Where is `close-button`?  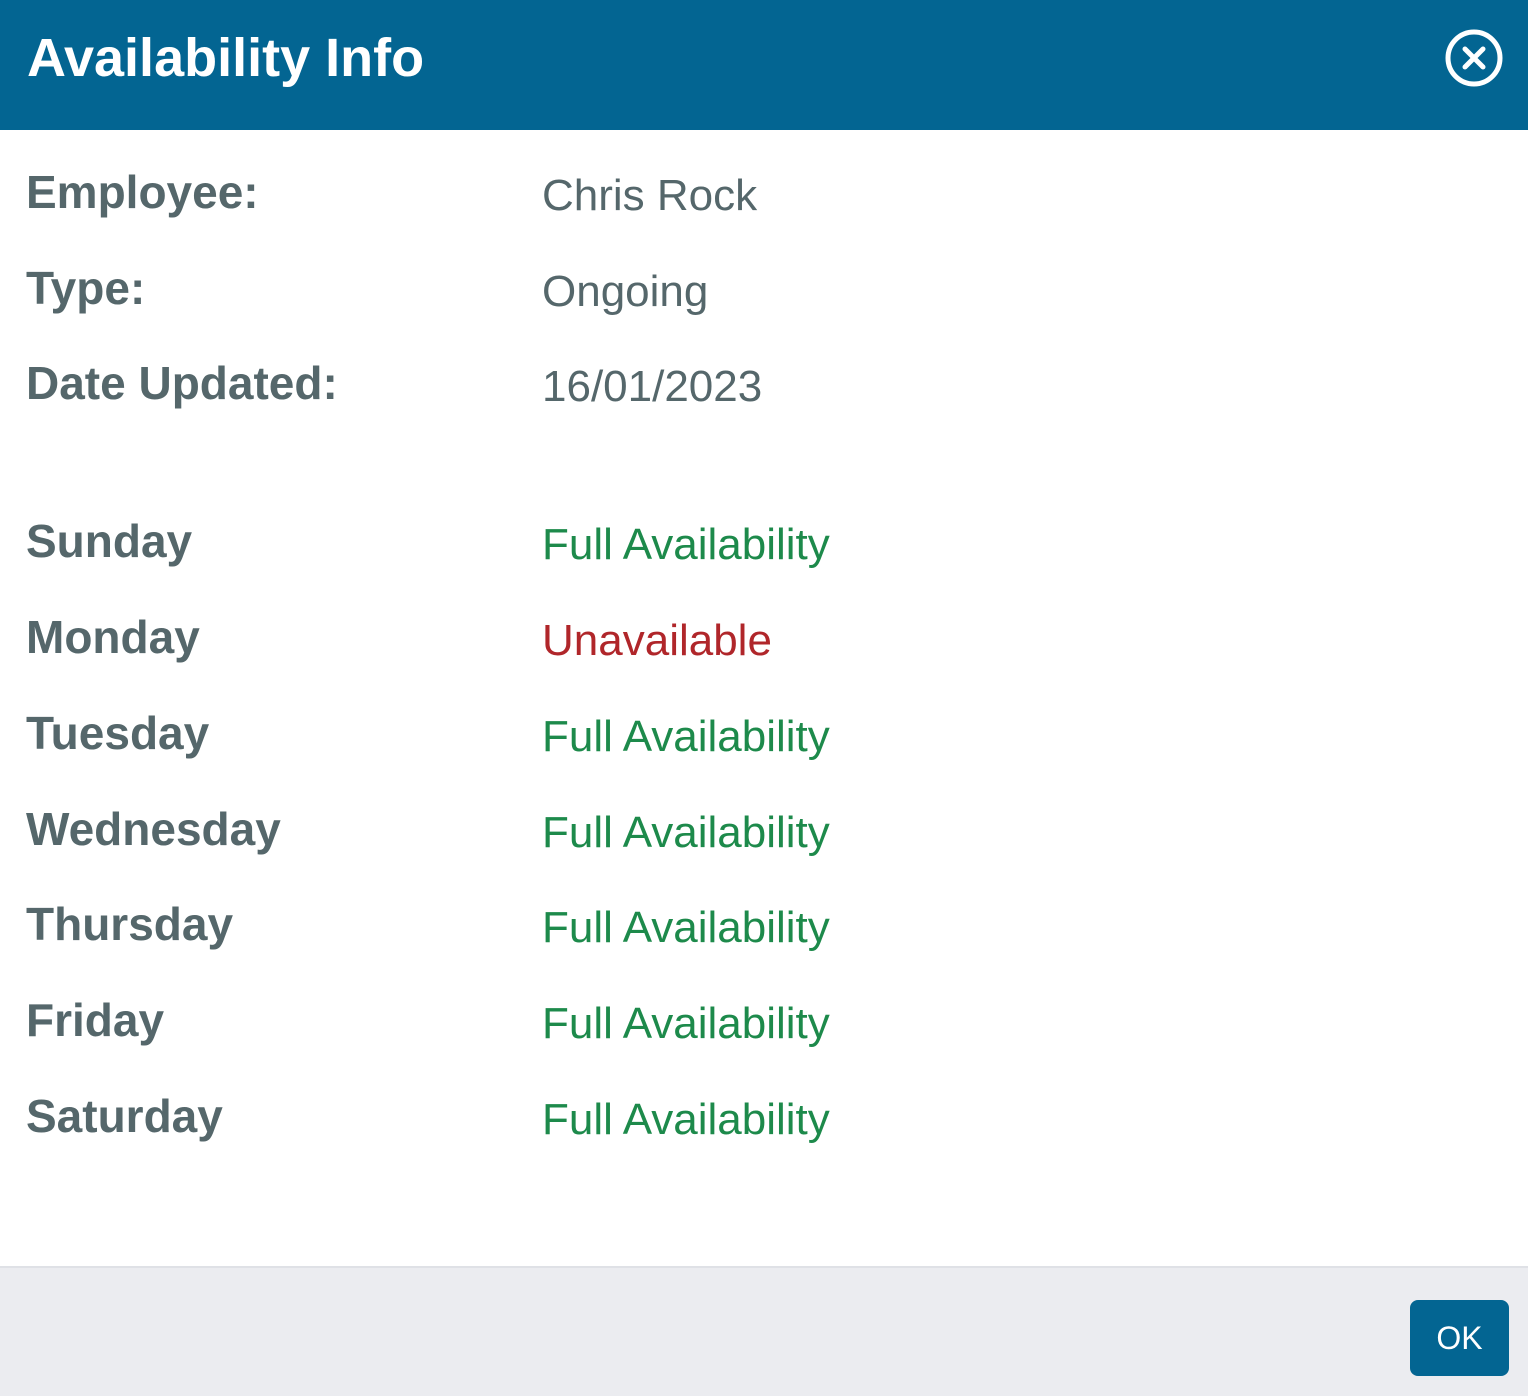
close-button is located at coordinates (1474, 58).